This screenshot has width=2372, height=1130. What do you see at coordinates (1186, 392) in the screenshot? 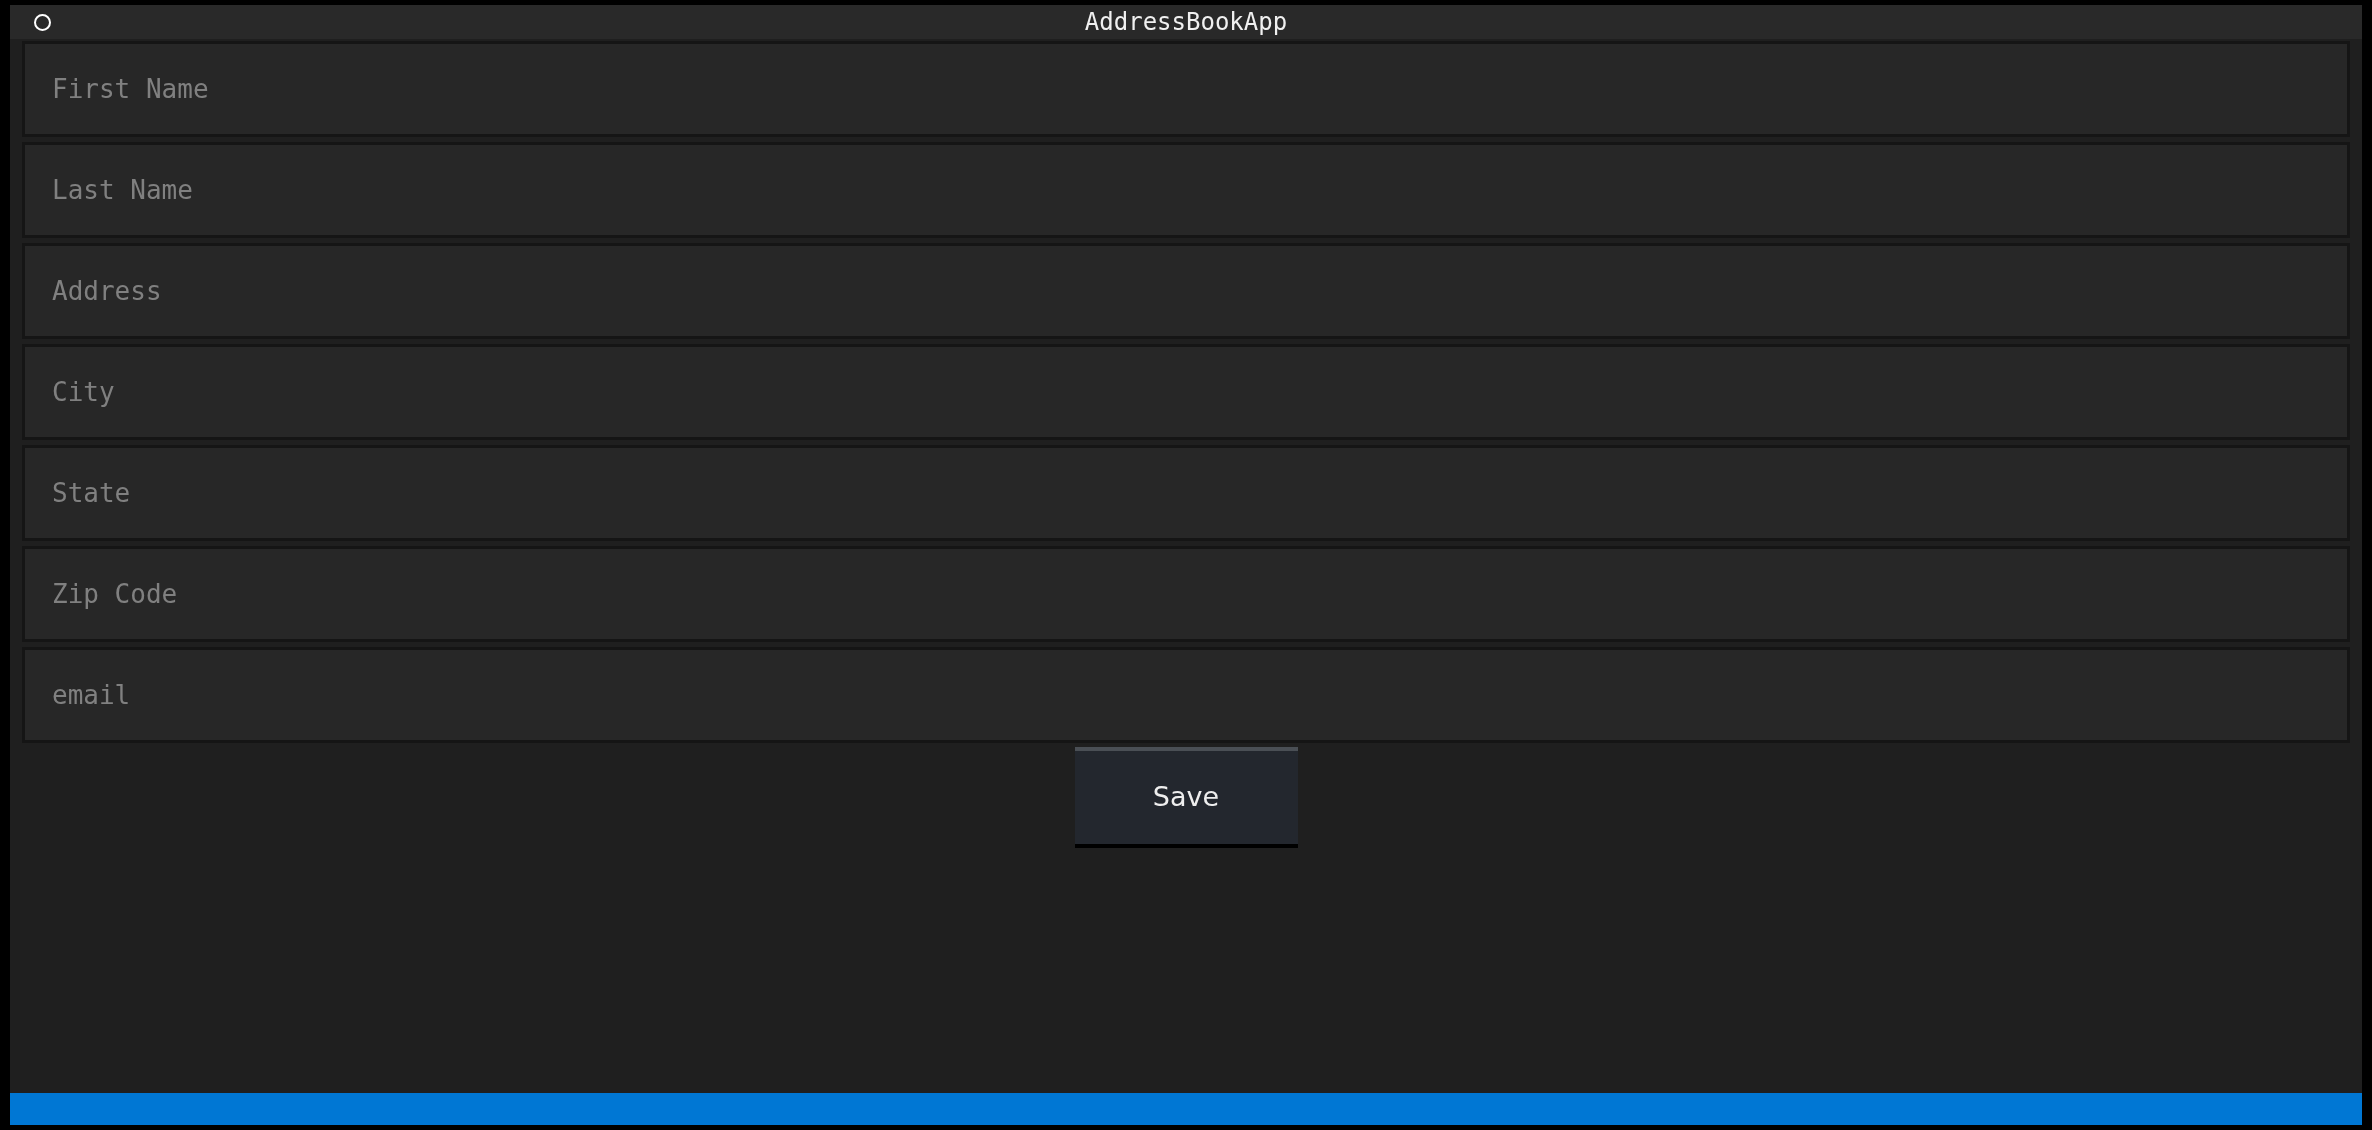
I see `input-field: City` at bounding box center [1186, 392].